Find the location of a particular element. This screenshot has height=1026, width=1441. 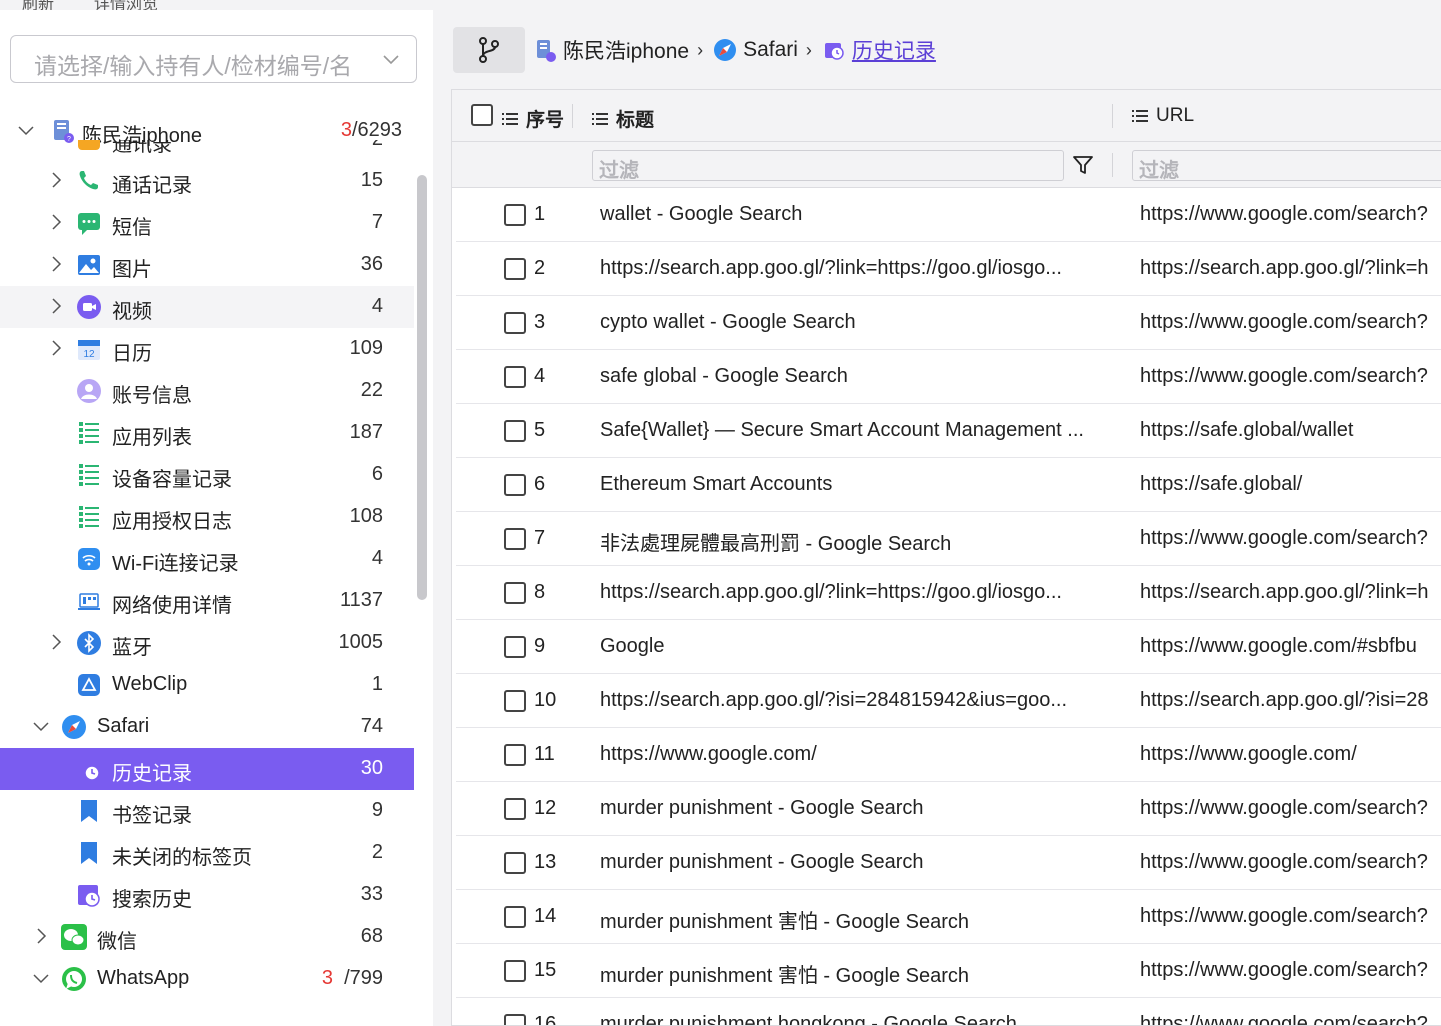

tree-item-wechat: 微信 68 is located at coordinates (207, 937).